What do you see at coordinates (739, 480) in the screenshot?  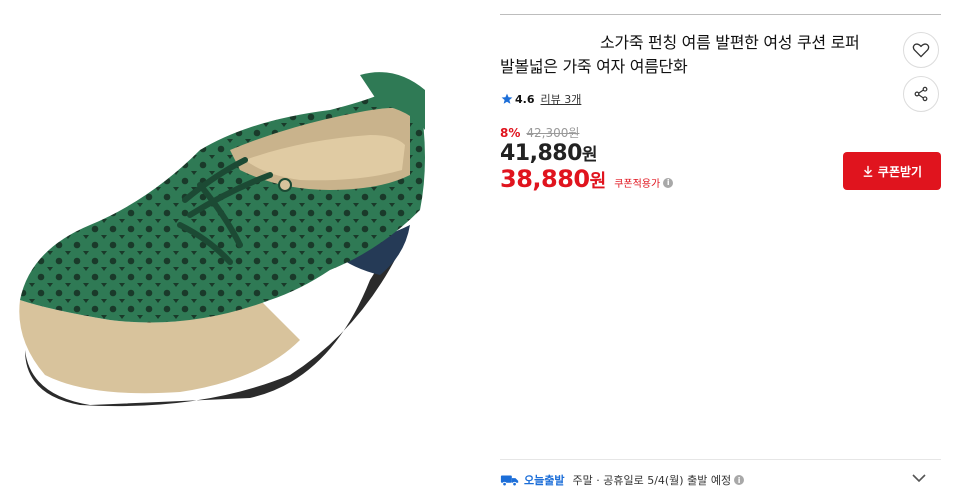 I see `shipping-info-icon: i` at bounding box center [739, 480].